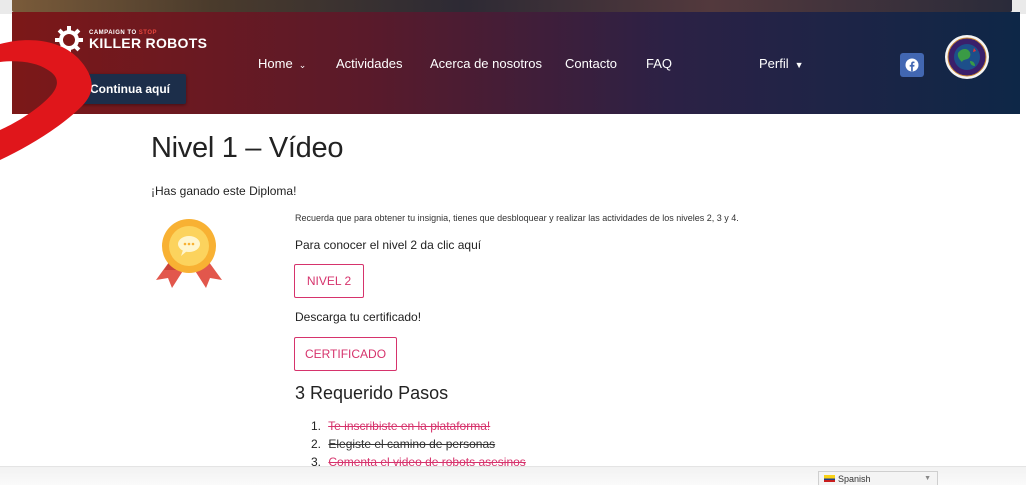 The image size is (1026, 485). I want to click on step-number: 2., so click(316, 444).